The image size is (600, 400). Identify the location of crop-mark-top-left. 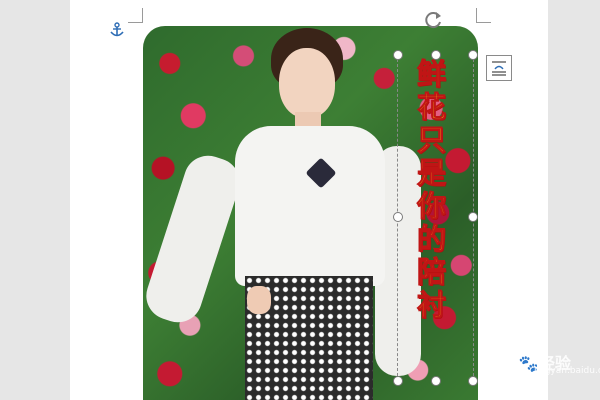
(135, 15).